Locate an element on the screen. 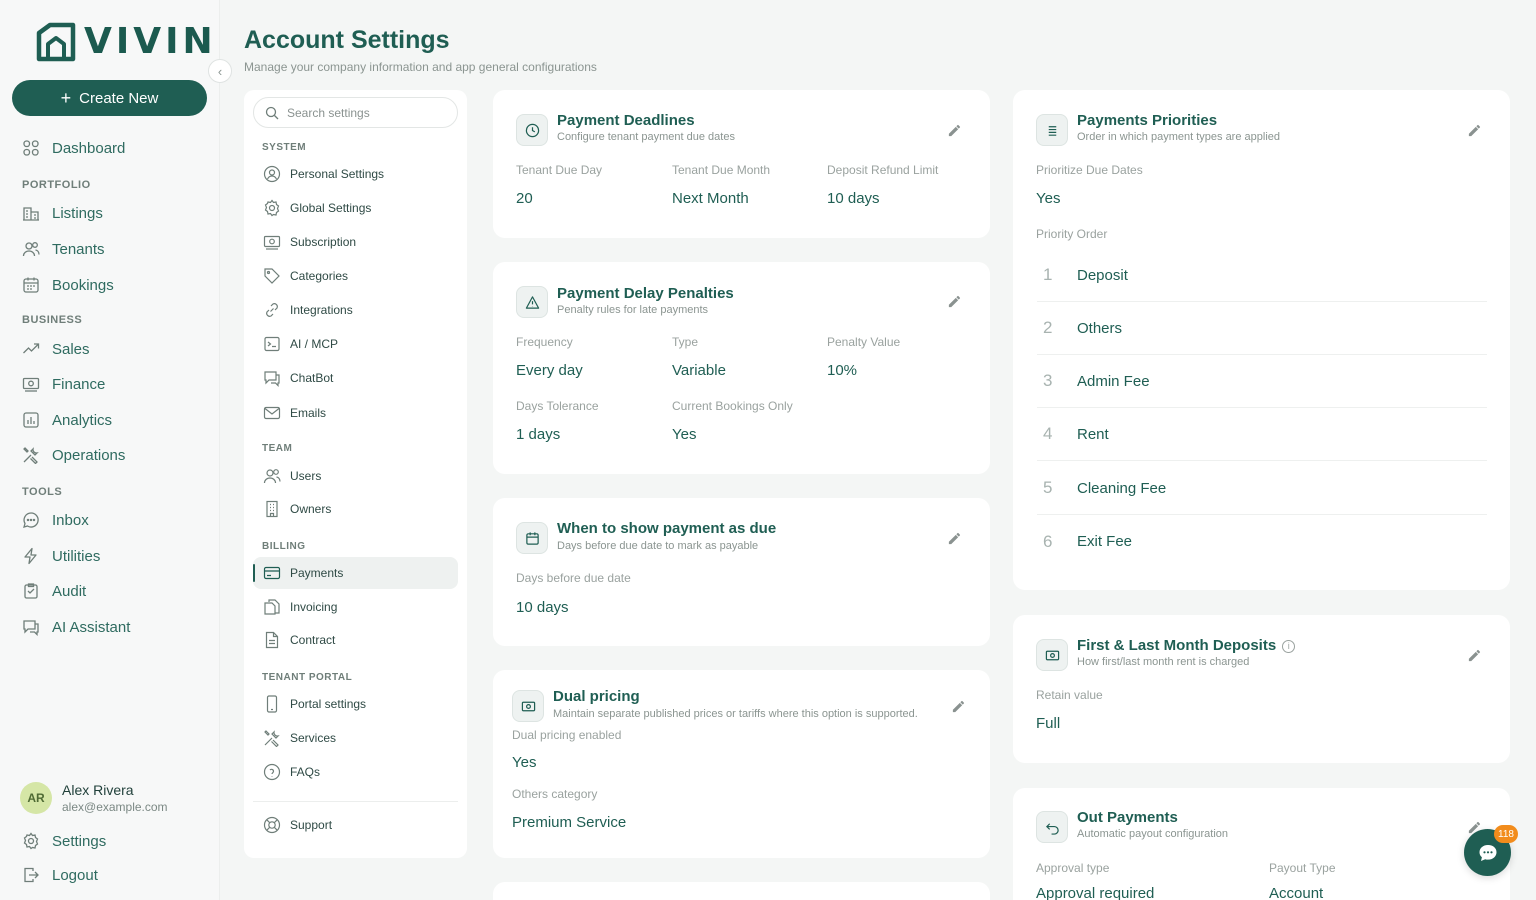 The width and height of the screenshot is (1536, 900). tools-icon is located at coordinates (31, 455).